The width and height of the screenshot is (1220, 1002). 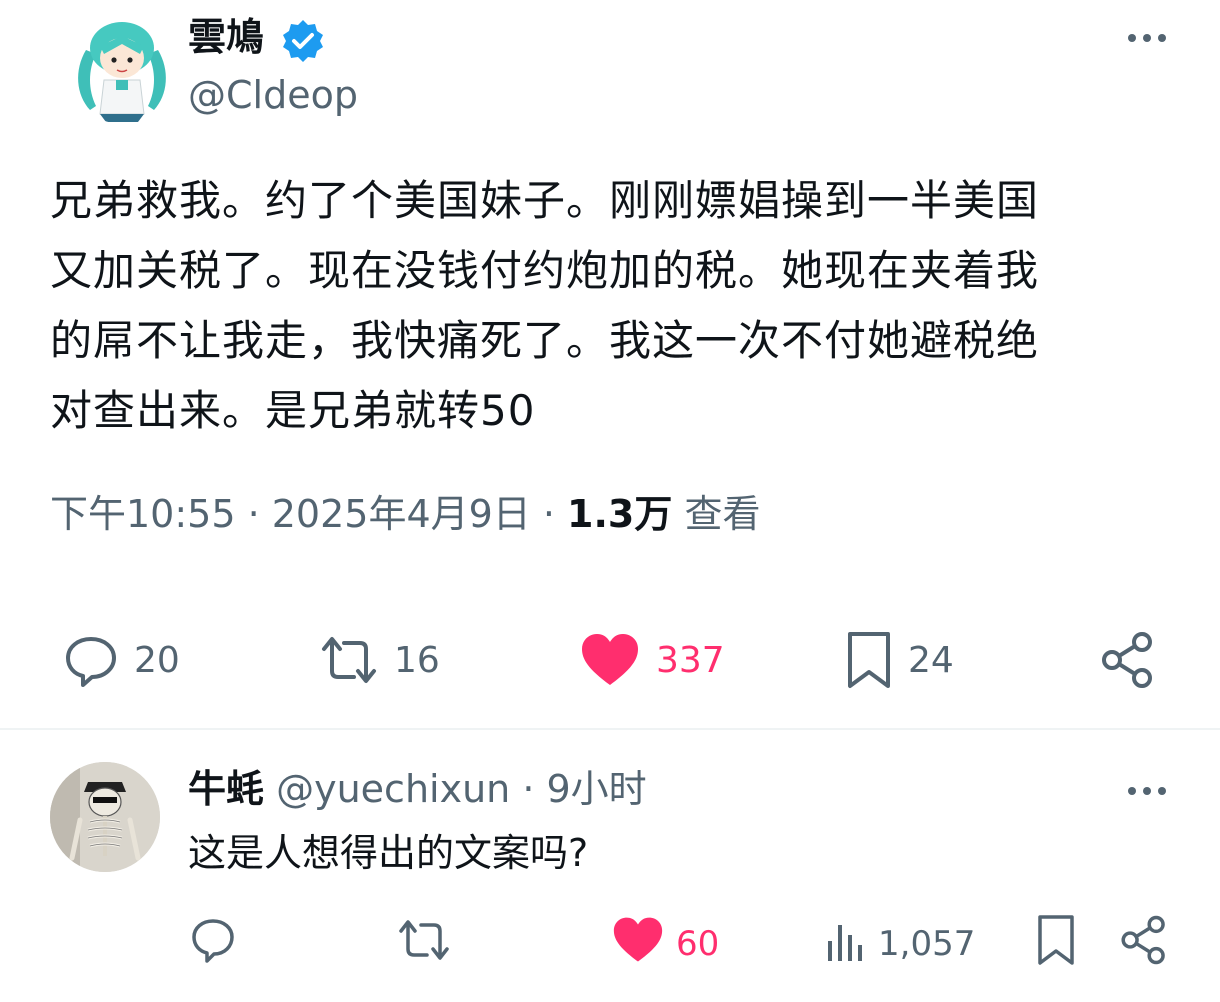 What do you see at coordinates (690, 660) in the screenshot?
I see `like-count: 337` at bounding box center [690, 660].